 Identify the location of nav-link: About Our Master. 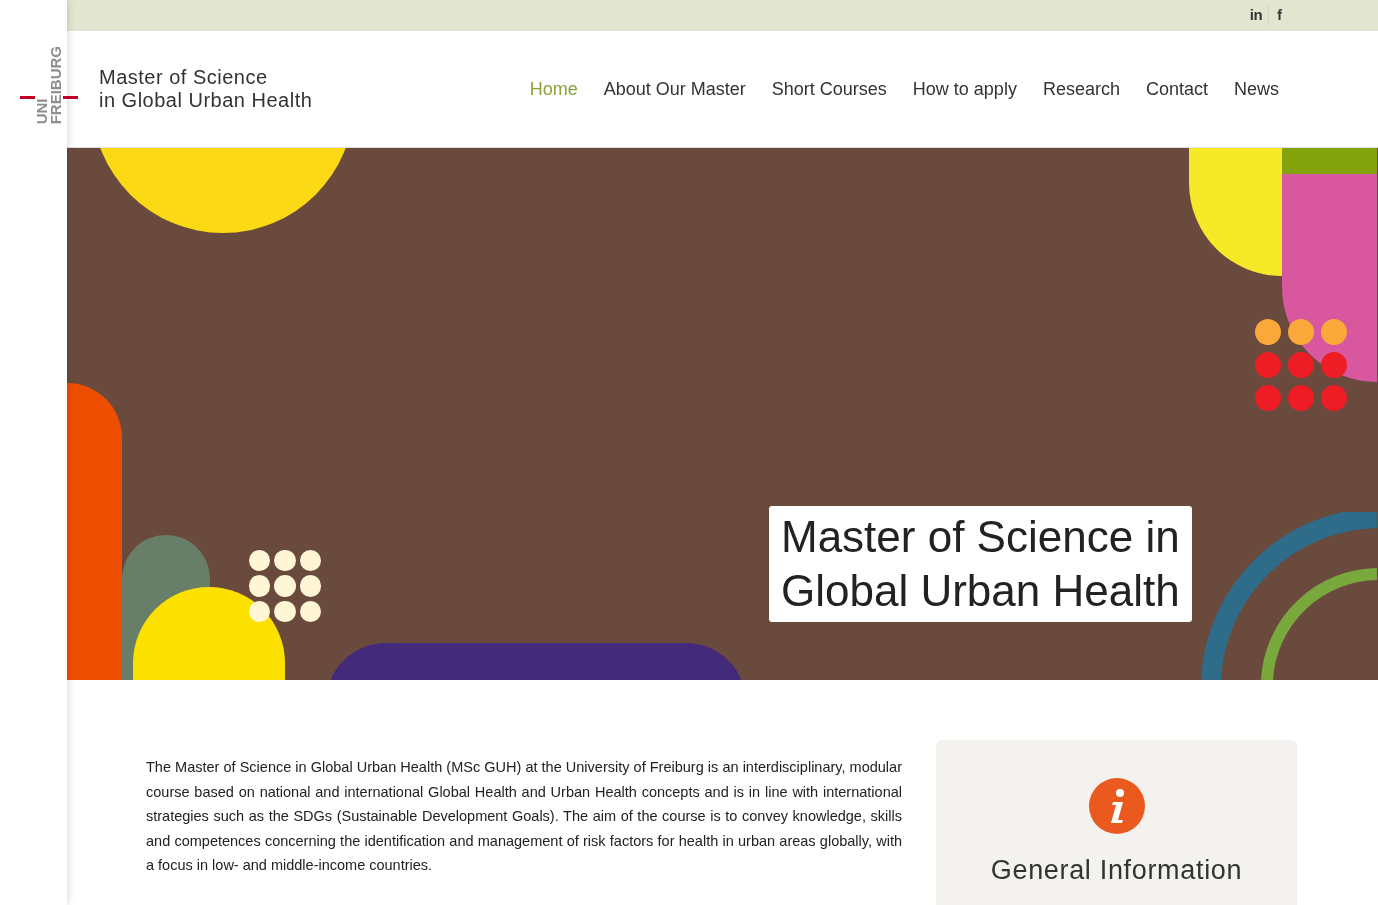
(674, 89).